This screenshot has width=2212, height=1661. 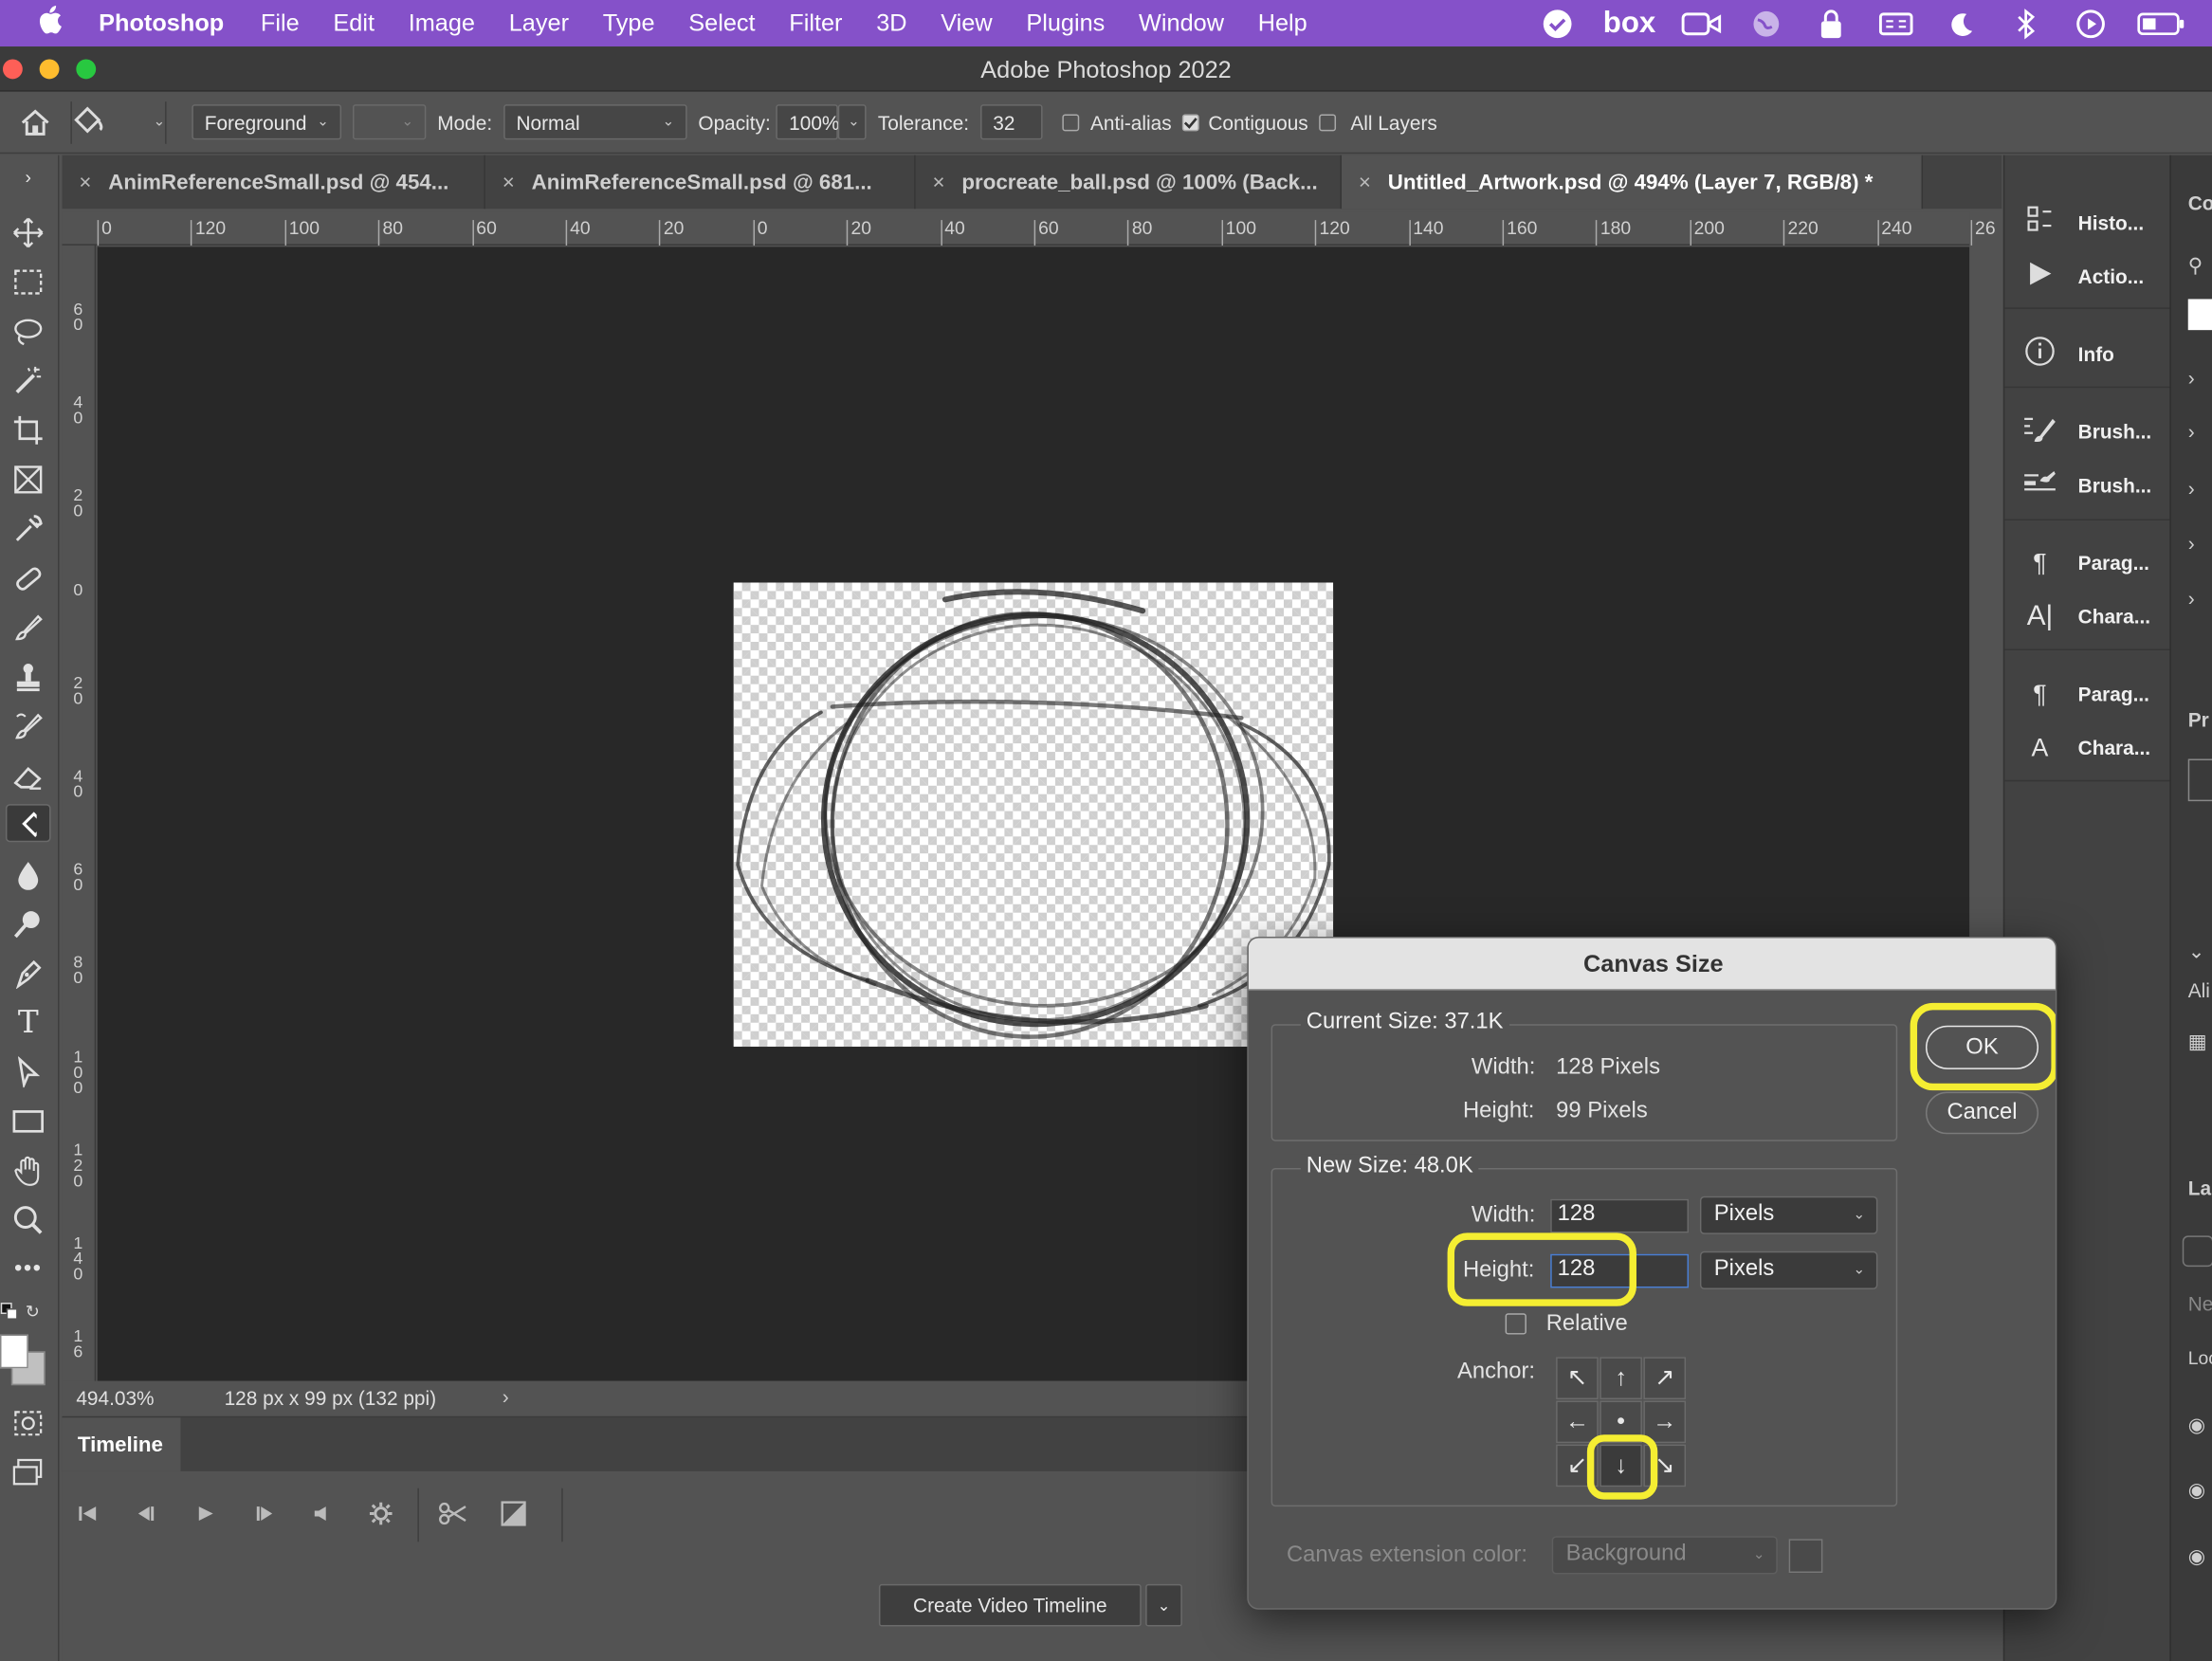 What do you see at coordinates (1065, 23) in the screenshot?
I see `menu-plugins: Plugins` at bounding box center [1065, 23].